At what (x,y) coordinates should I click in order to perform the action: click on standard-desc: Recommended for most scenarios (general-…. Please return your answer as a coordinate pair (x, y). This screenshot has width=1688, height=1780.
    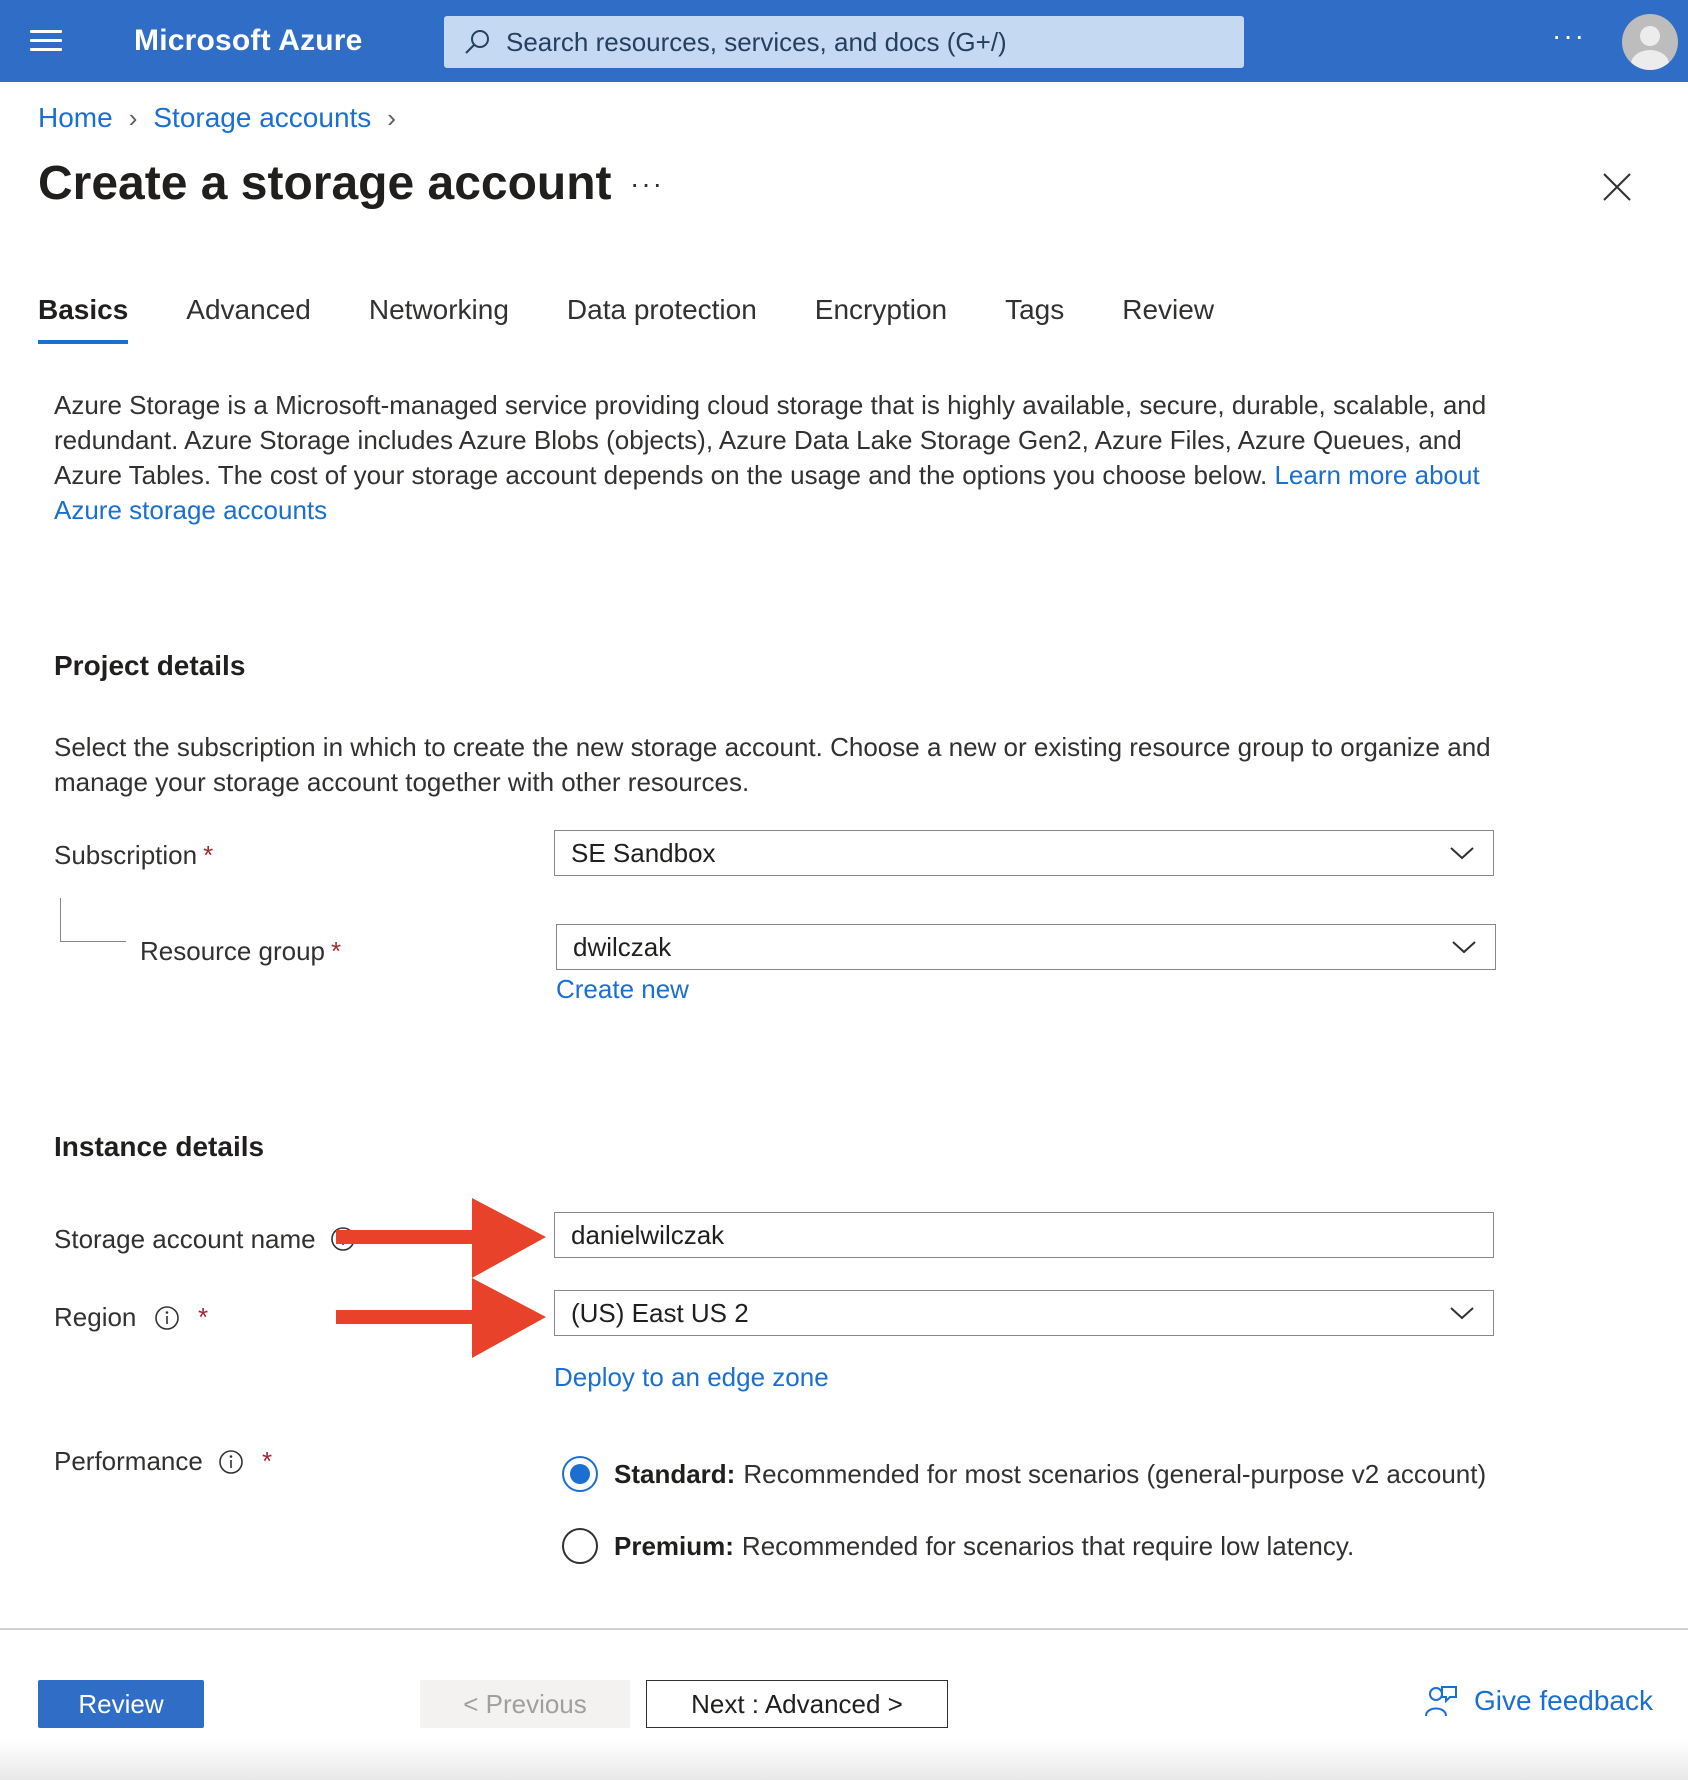
    Looking at the image, I should click on (1115, 1473).